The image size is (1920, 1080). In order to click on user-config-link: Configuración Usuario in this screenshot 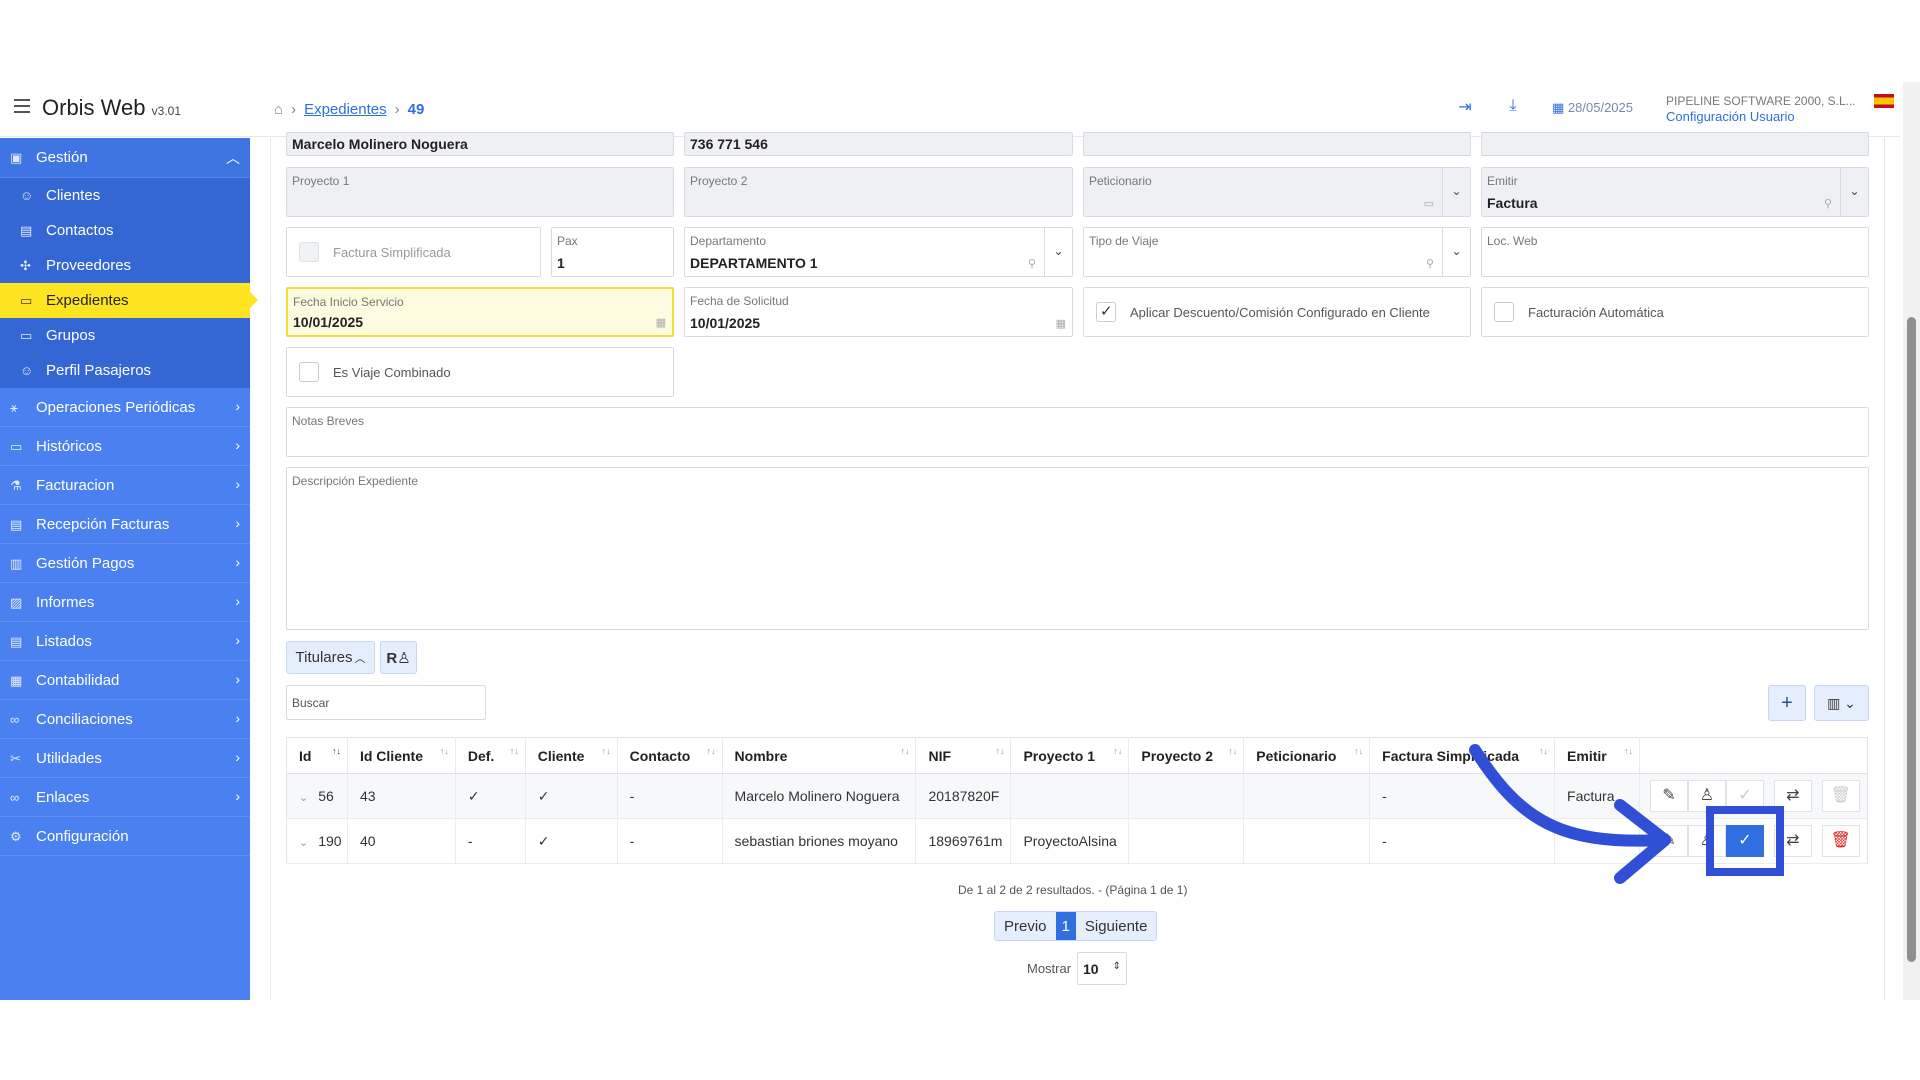, I will do `click(1761, 117)`.